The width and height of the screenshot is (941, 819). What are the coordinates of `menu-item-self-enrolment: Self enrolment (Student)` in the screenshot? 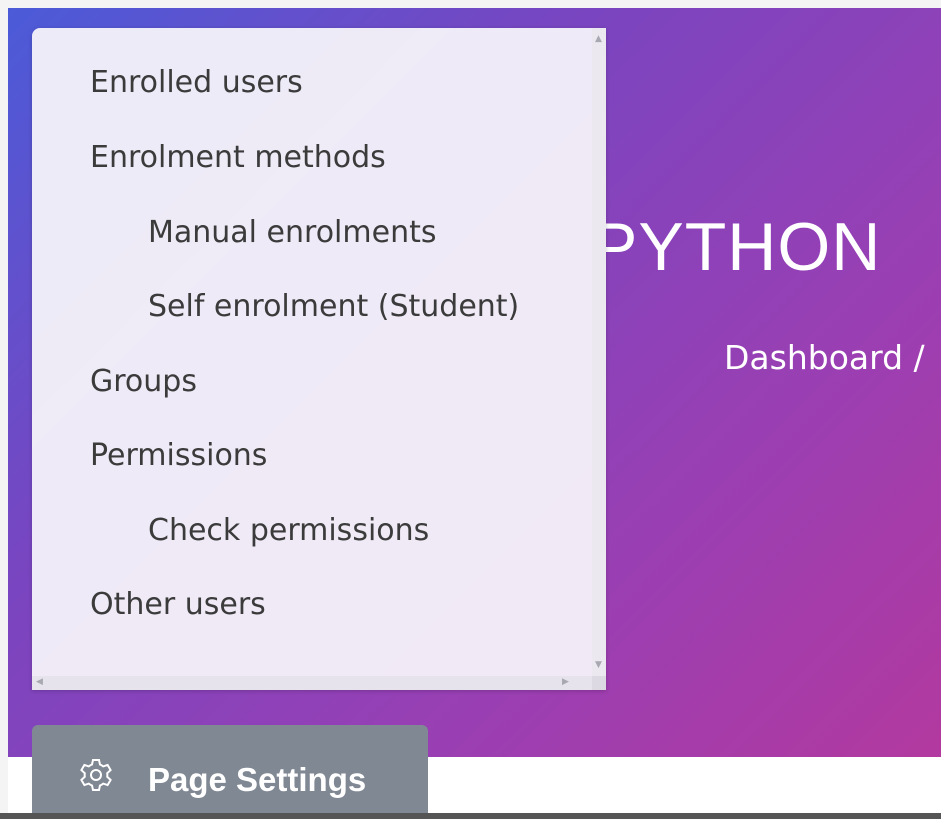 It's located at (333, 306).